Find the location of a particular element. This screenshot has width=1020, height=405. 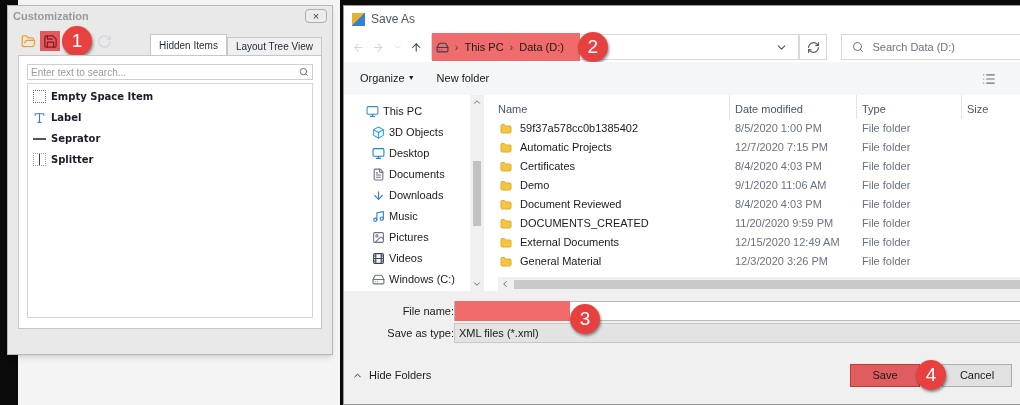

list-item: Empty Space Item is located at coordinates (102, 96).